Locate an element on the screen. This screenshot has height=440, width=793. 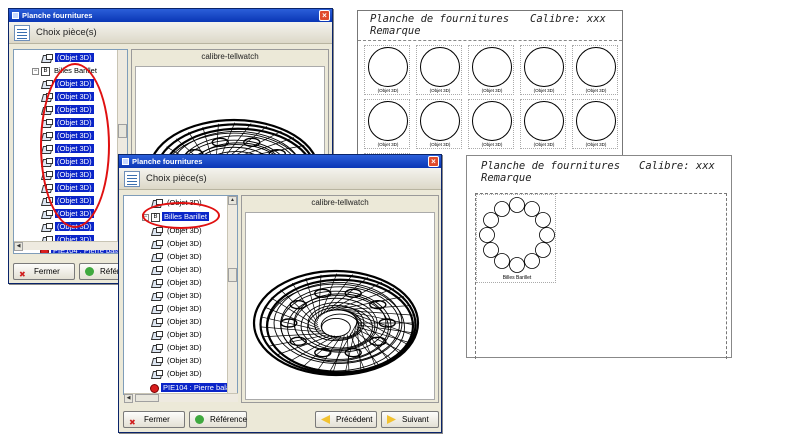
sheet-remark: Remarque is located at coordinates (395, 31).